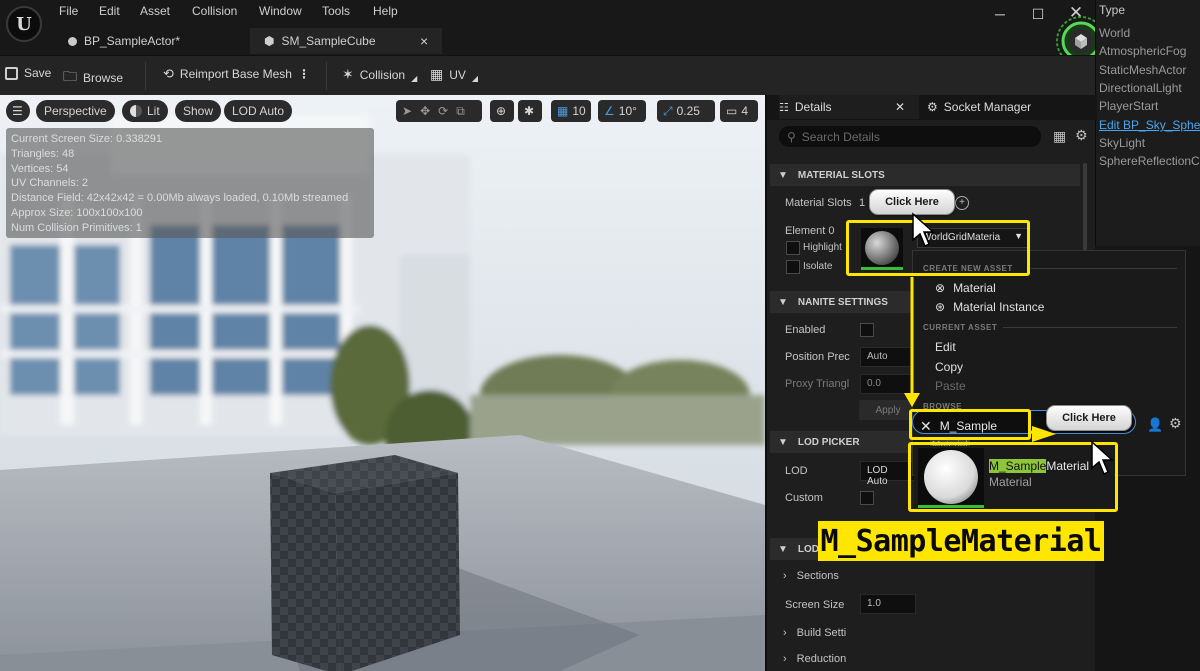 The width and height of the screenshot is (1200, 671). Describe the element at coordinates (1142, 70) in the screenshot. I see `outliner-item: StaticMeshActor` at that location.